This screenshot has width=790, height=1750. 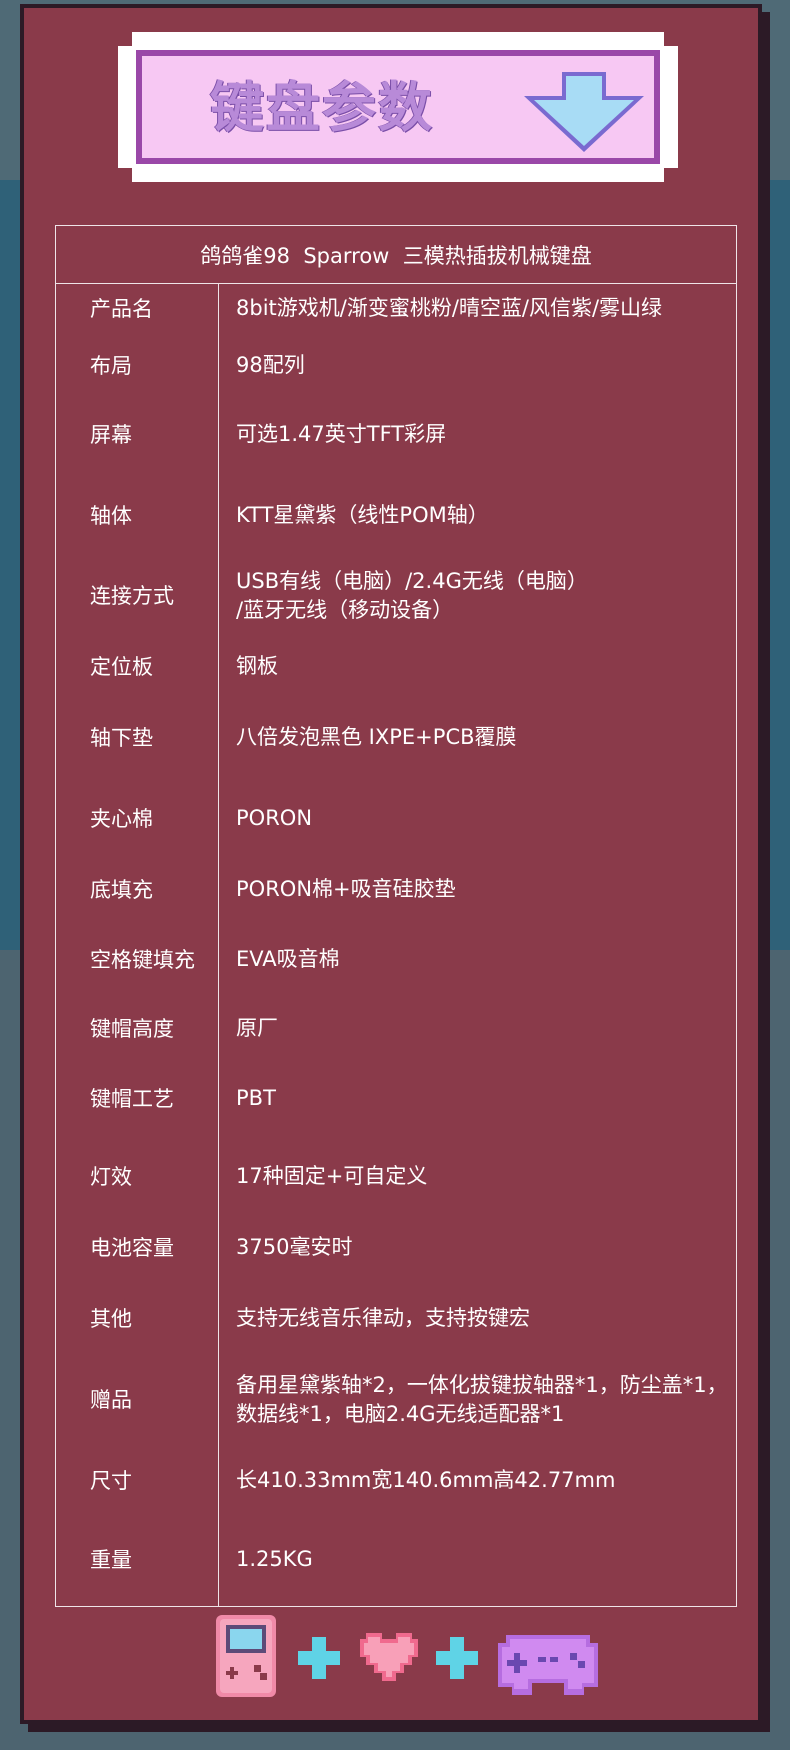 I want to click on spec-label: 定位板, so click(x=121, y=667).